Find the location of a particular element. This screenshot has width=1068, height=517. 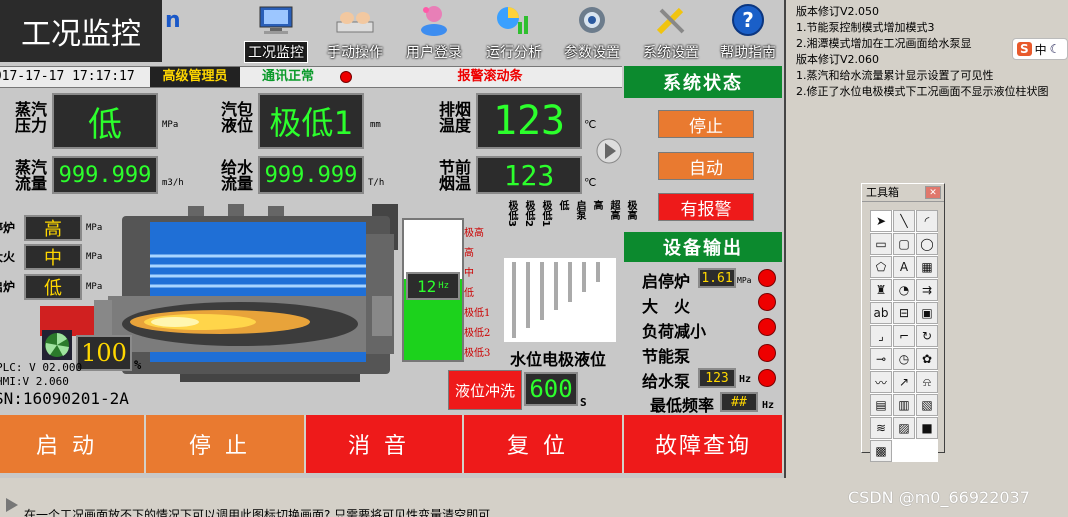

electrode-title: 水位电极液位 is located at coordinates (558, 359).